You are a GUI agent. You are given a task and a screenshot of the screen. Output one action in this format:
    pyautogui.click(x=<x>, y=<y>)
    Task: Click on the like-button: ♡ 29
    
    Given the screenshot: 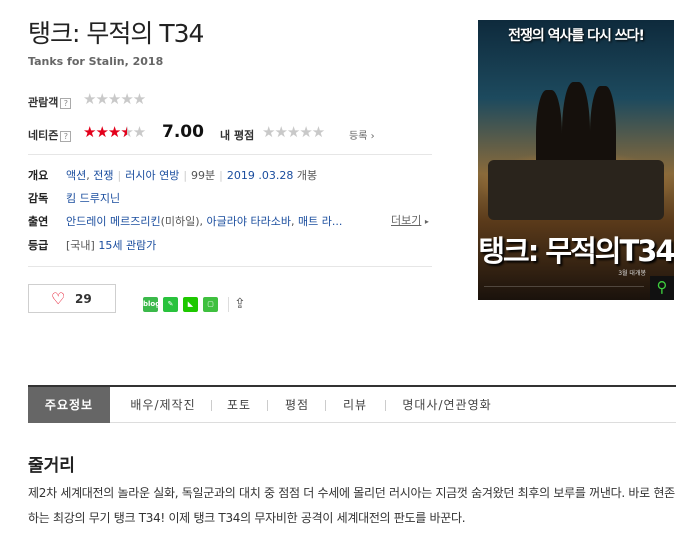 What is the action you would take?
    pyautogui.click(x=72, y=298)
    